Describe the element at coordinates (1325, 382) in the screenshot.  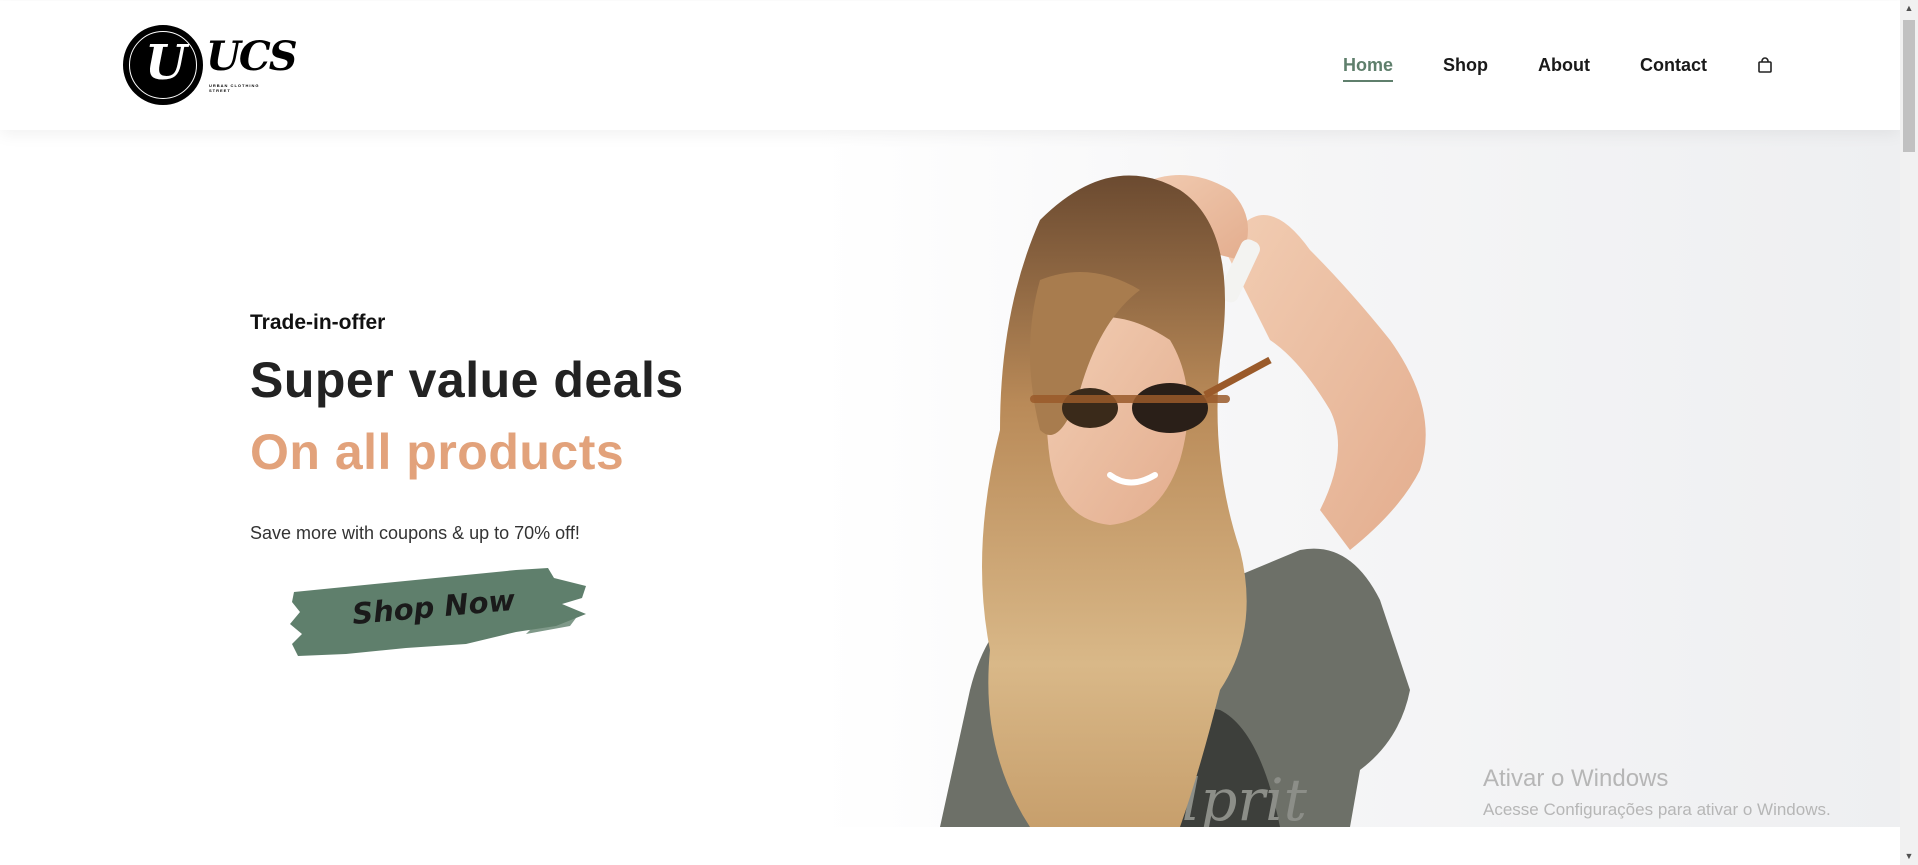
I see `model-arm` at that location.